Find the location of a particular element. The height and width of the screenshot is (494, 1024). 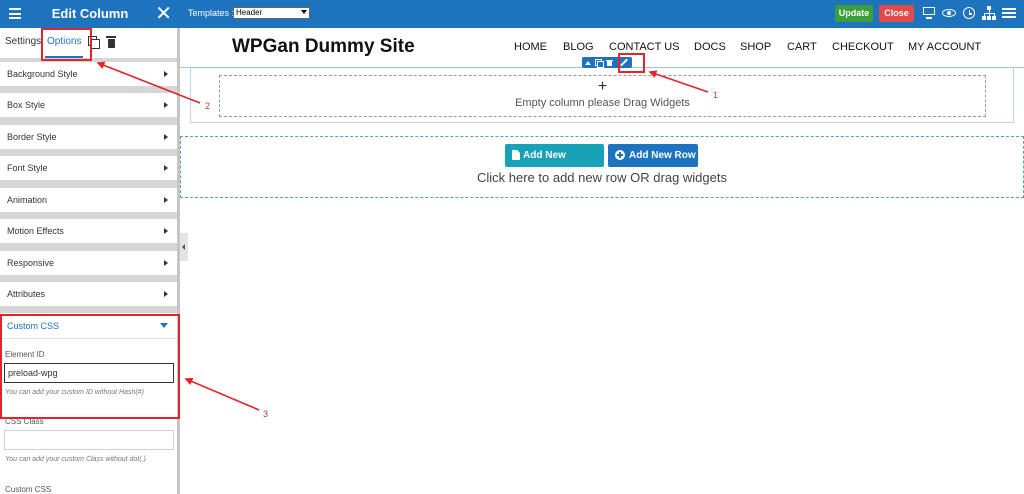

custom-css-field-label: Custom CSS is located at coordinates (28, 489).